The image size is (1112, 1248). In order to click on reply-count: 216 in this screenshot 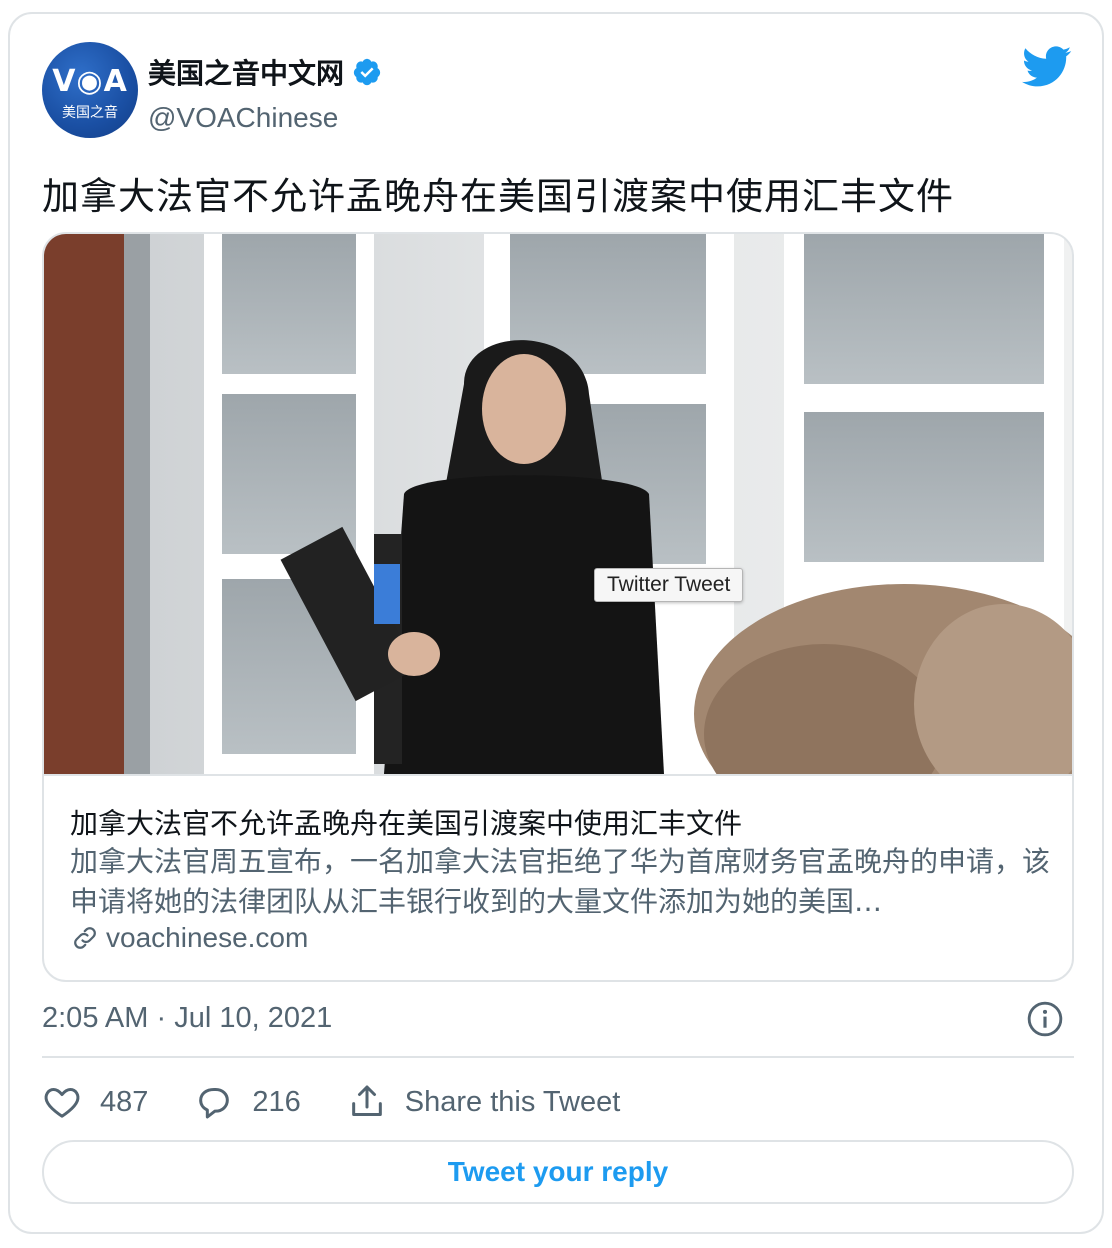, I will do `click(276, 1101)`.